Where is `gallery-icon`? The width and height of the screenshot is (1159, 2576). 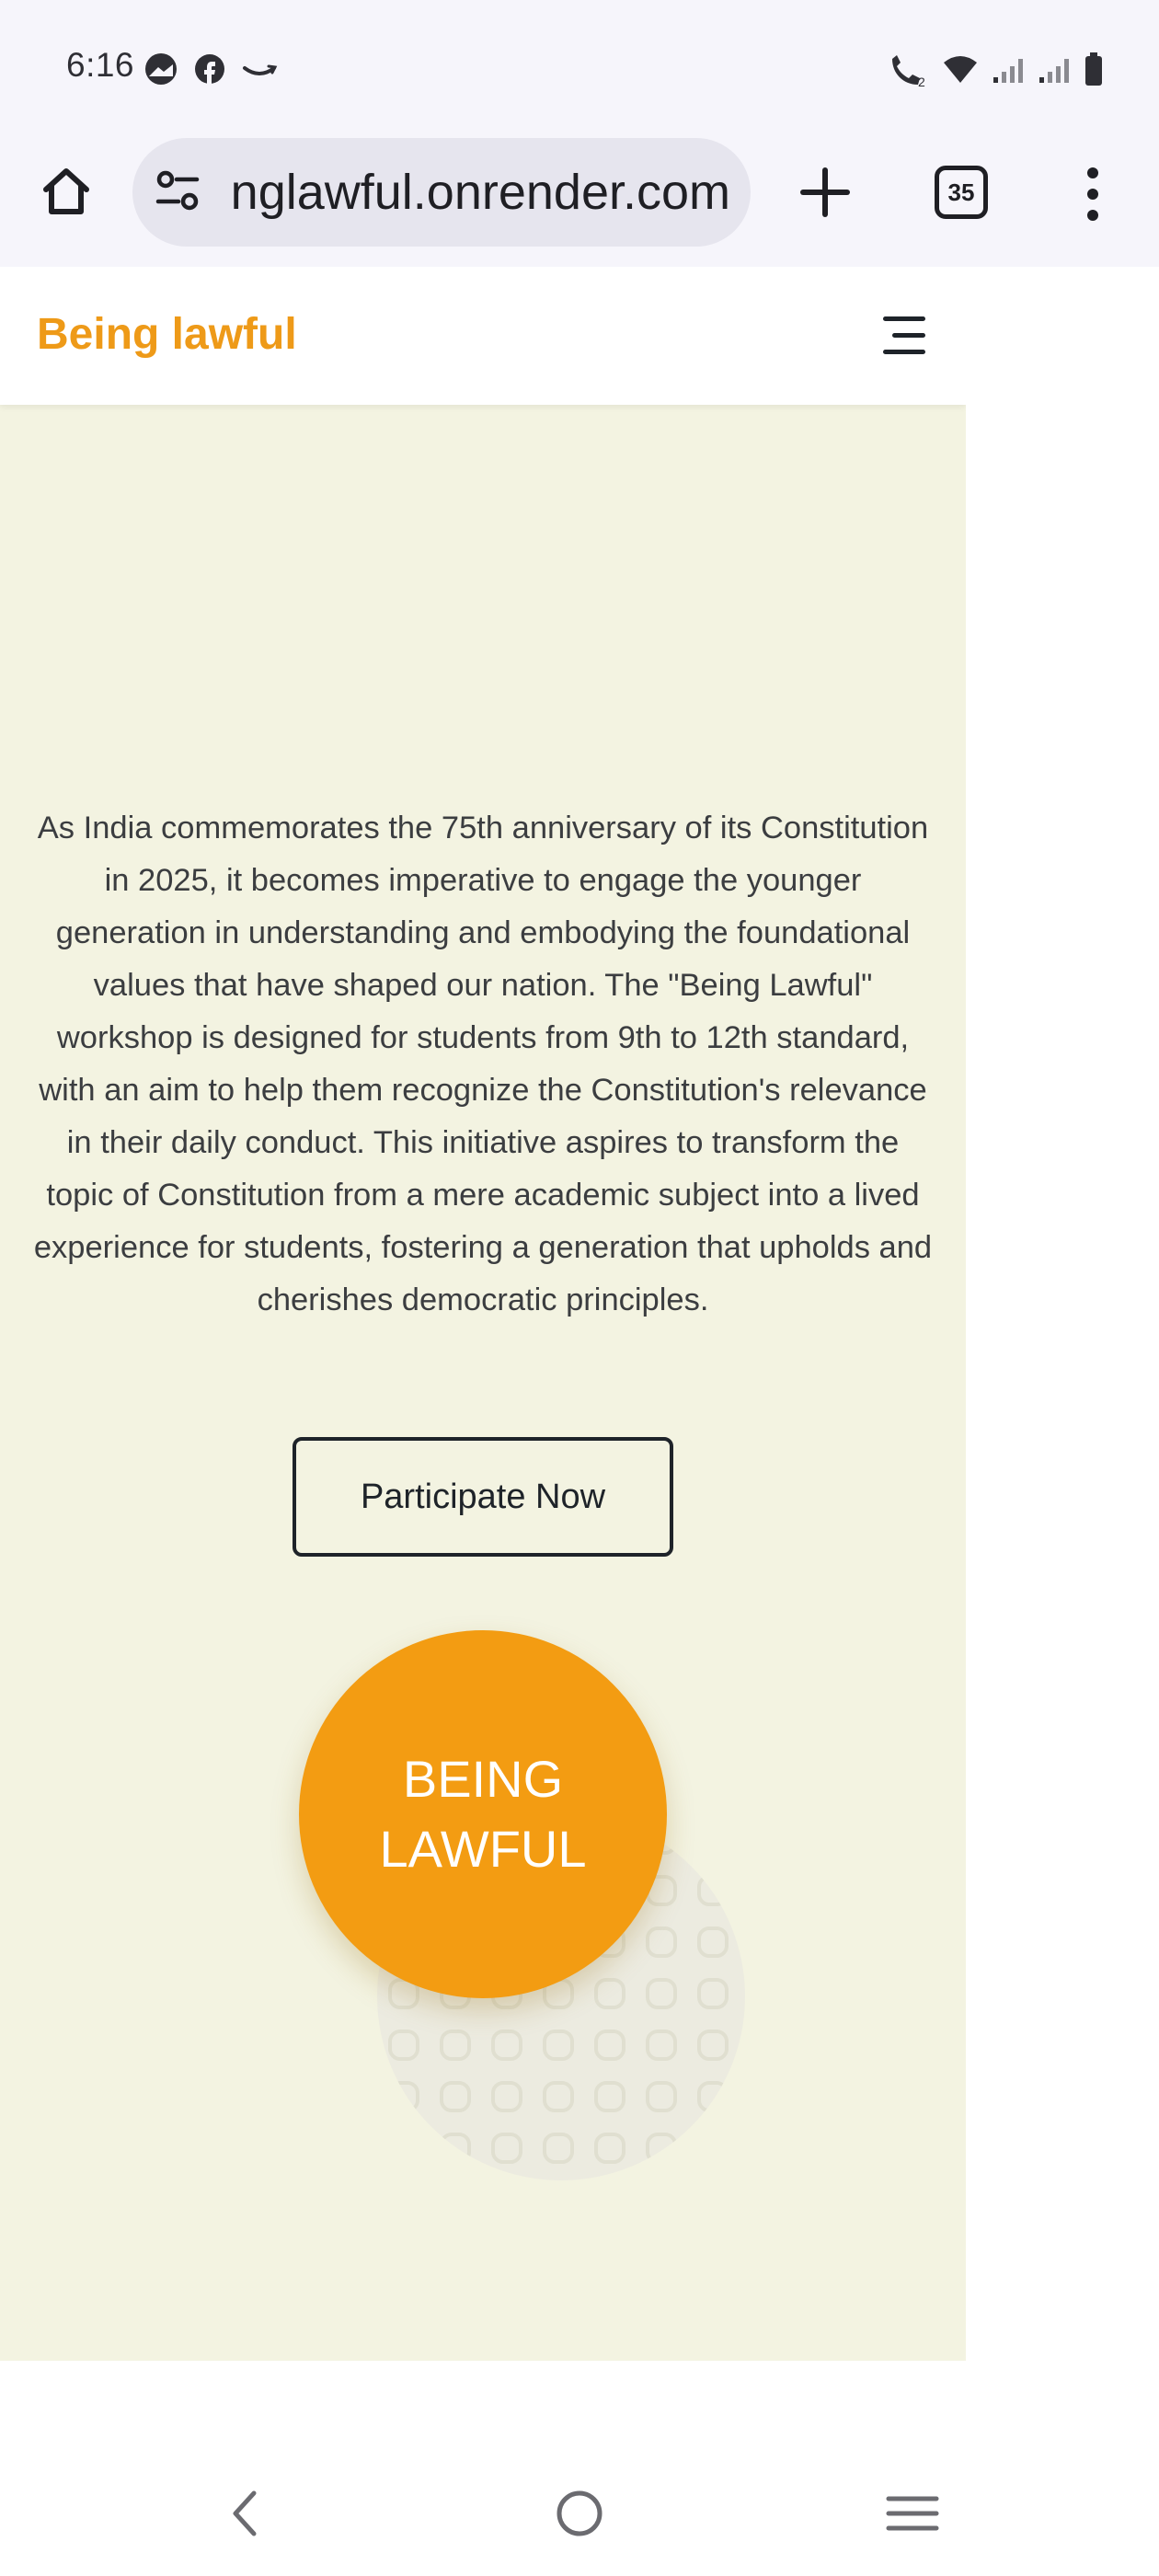 gallery-icon is located at coordinates (160, 71).